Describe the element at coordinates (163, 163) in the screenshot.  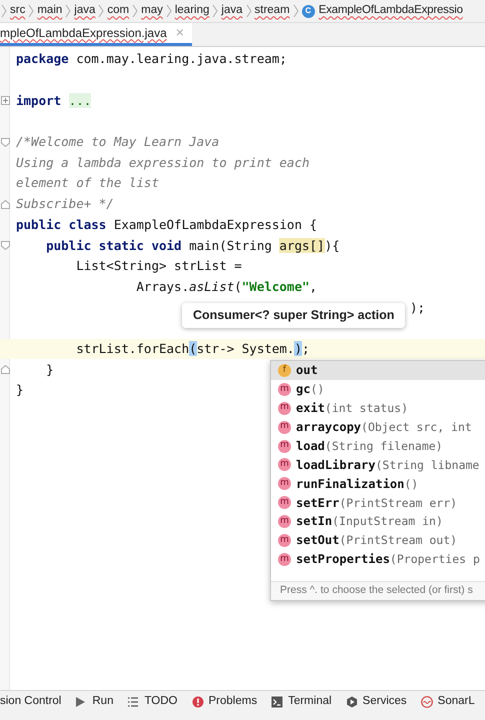
I see `code-line: Using a lambda expression to print each` at that location.